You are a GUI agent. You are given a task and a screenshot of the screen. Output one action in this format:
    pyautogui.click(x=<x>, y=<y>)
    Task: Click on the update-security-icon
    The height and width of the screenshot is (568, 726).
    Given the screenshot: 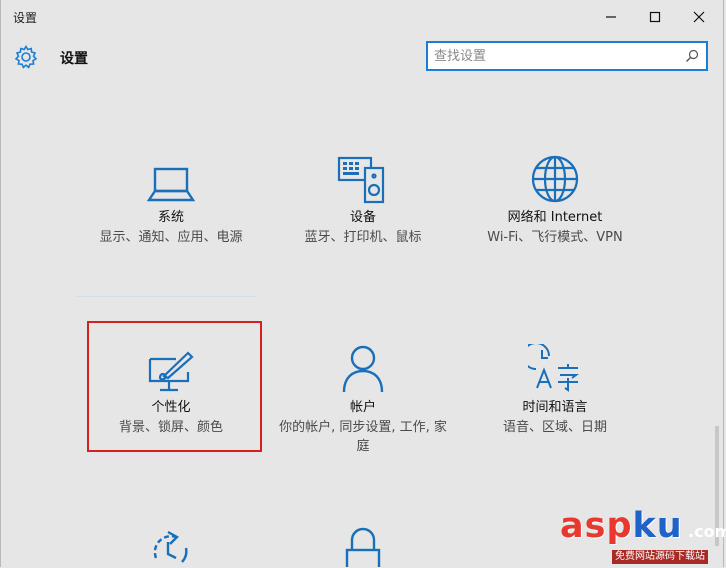 What is the action you would take?
    pyautogui.click(x=170, y=546)
    